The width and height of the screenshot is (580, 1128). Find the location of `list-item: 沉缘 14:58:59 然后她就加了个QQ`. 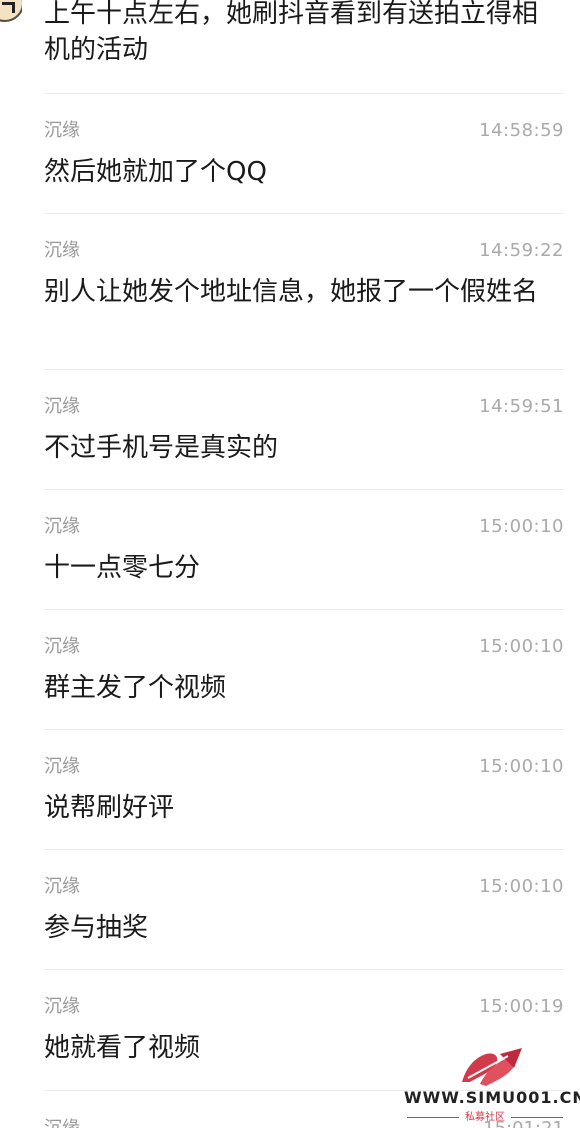

list-item: 沉缘 14:58:59 然后她就加了个QQ is located at coordinates (304, 153).